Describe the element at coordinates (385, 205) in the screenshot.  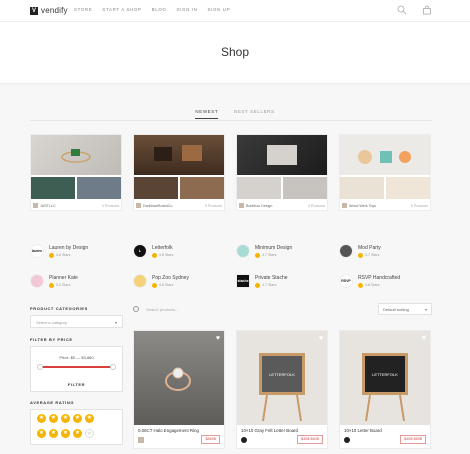
I see `vendor-footer: Wood Werk Toys 5 Products` at that location.